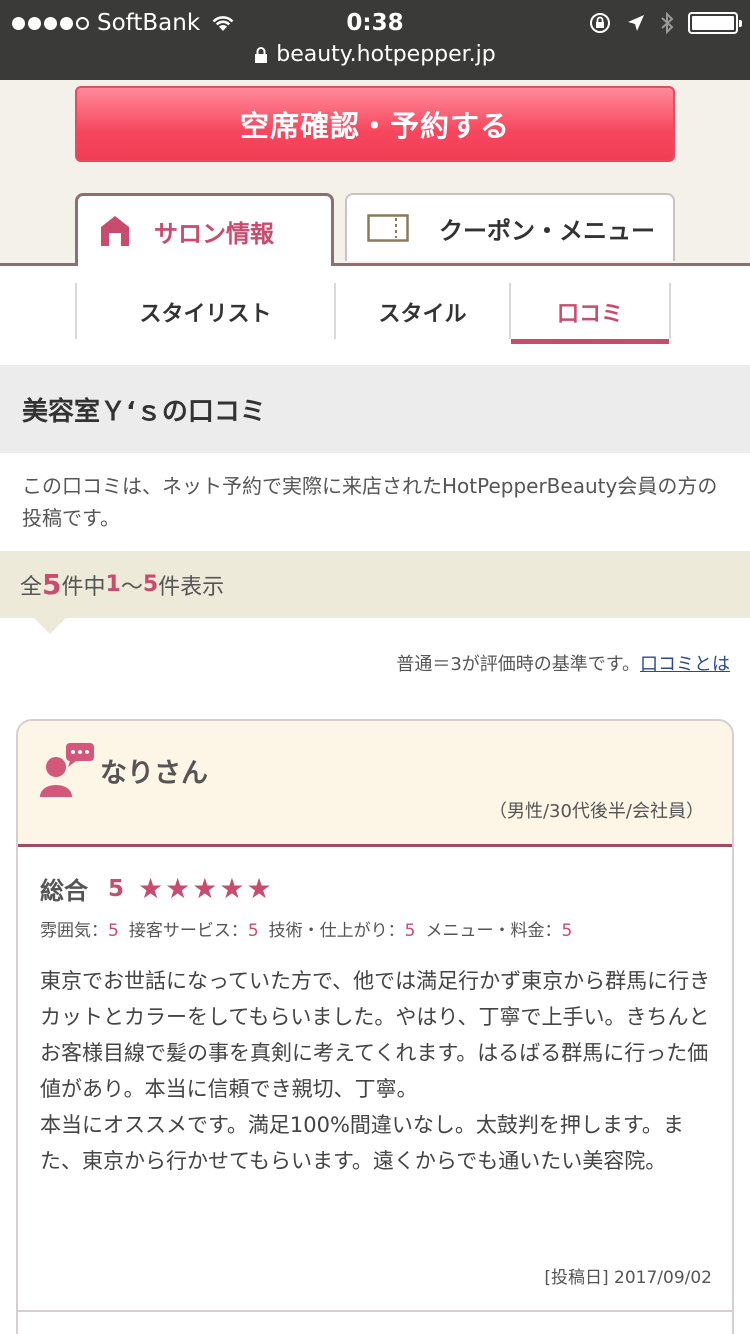  What do you see at coordinates (31, 587) in the screenshot?
I see `count-prefix: 全` at bounding box center [31, 587].